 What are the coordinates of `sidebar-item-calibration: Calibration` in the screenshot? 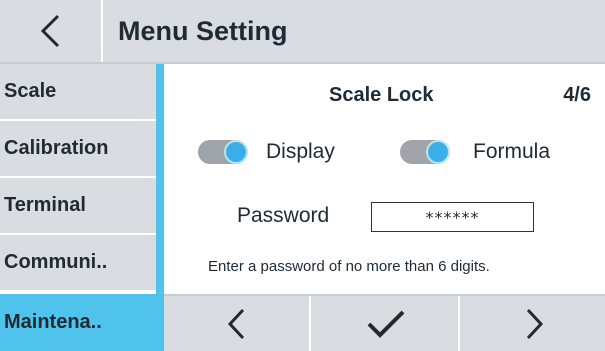 It's located at (78, 148).